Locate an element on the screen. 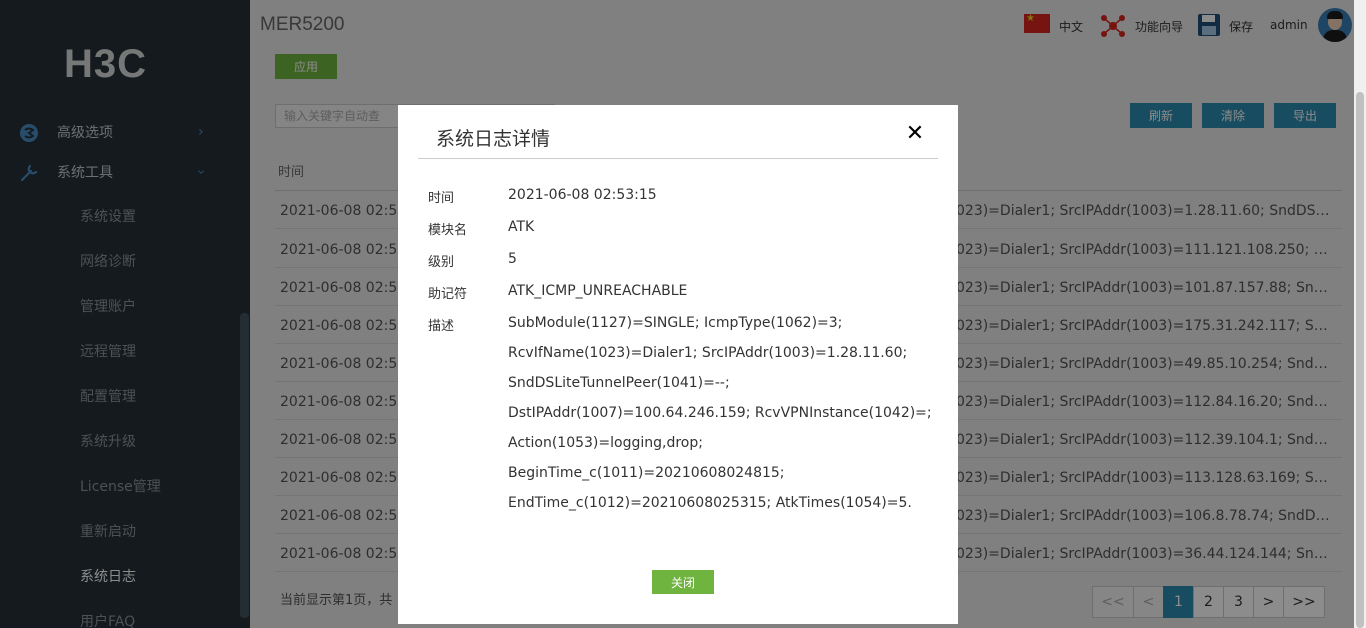 The height and width of the screenshot is (628, 1366). module-label: 模块名 is located at coordinates (448, 230).